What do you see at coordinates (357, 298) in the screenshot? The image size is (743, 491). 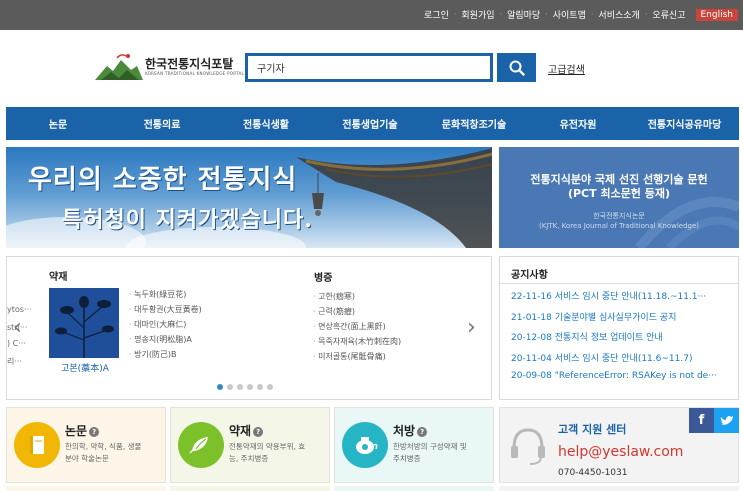 I see `byeongjeung-item: 고한(痼寒)` at bounding box center [357, 298].